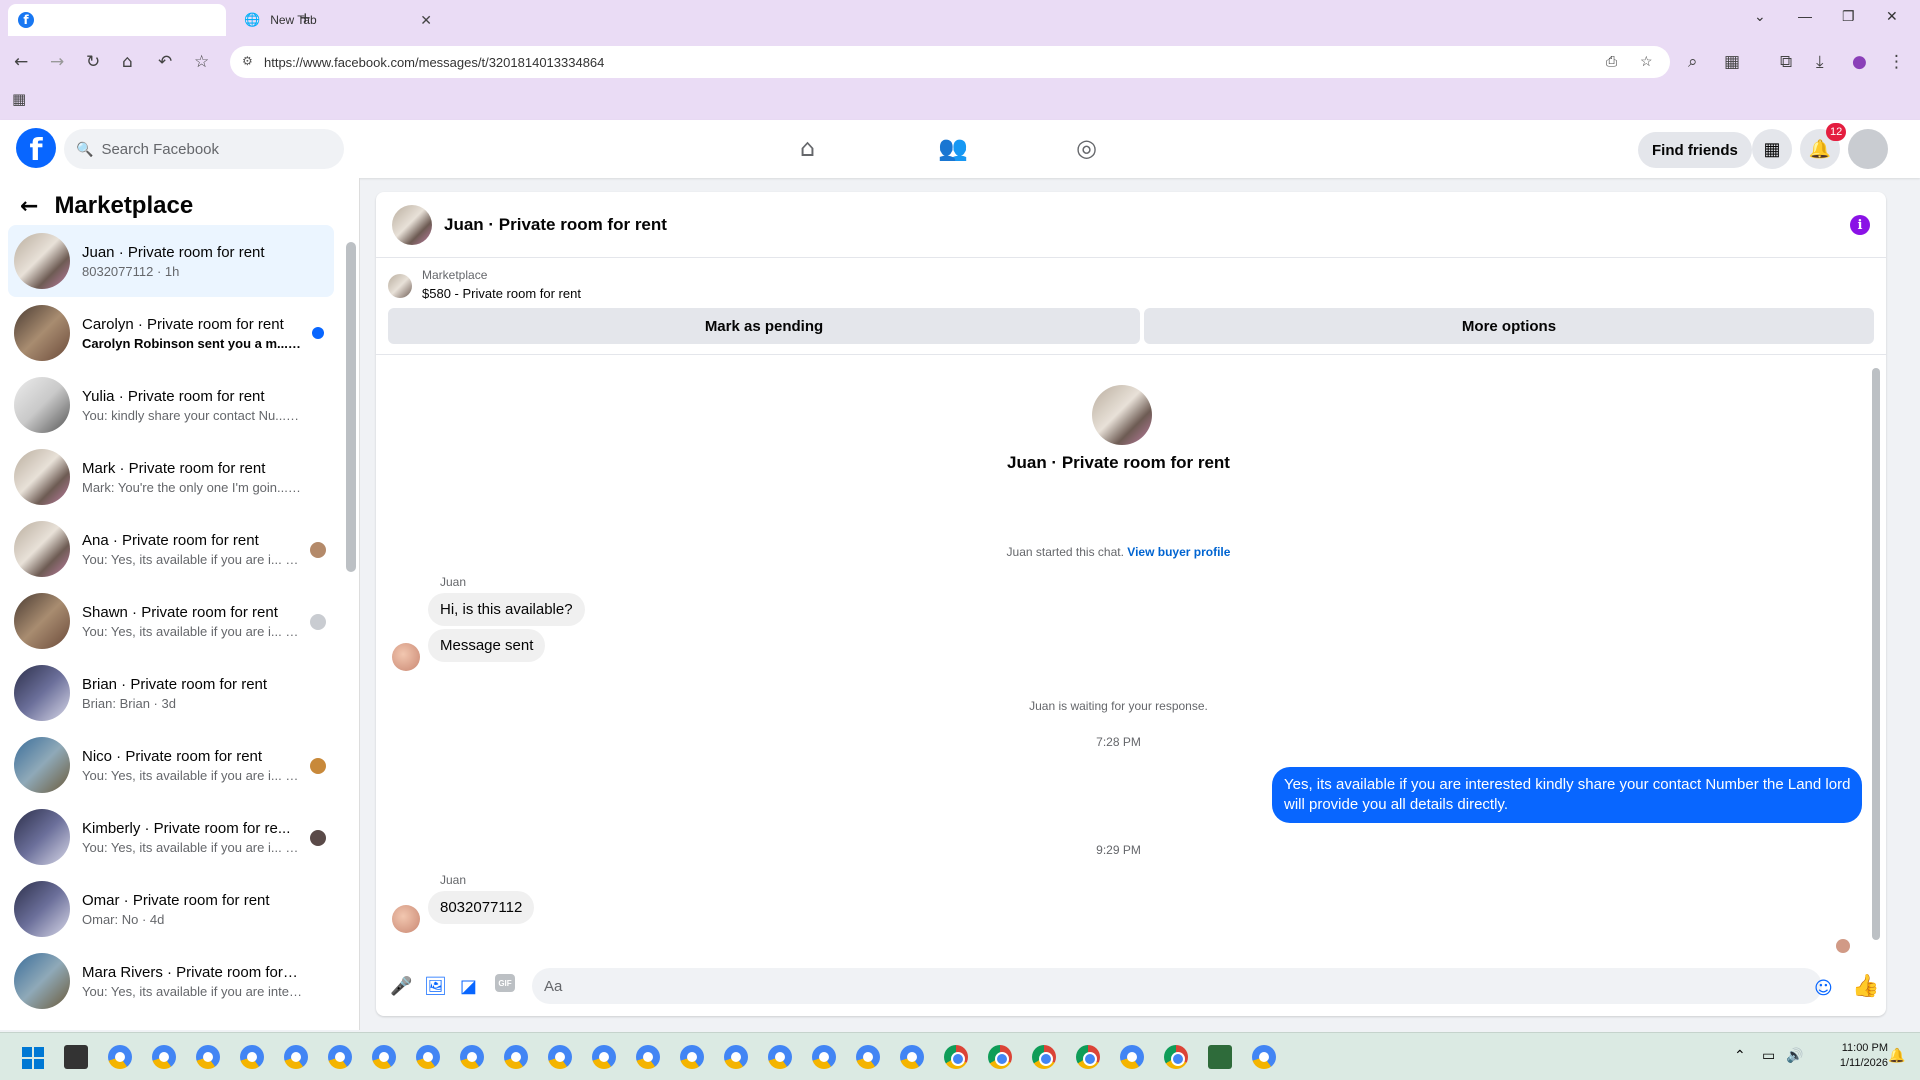  I want to click on message-input: Aa, so click(1177, 986).